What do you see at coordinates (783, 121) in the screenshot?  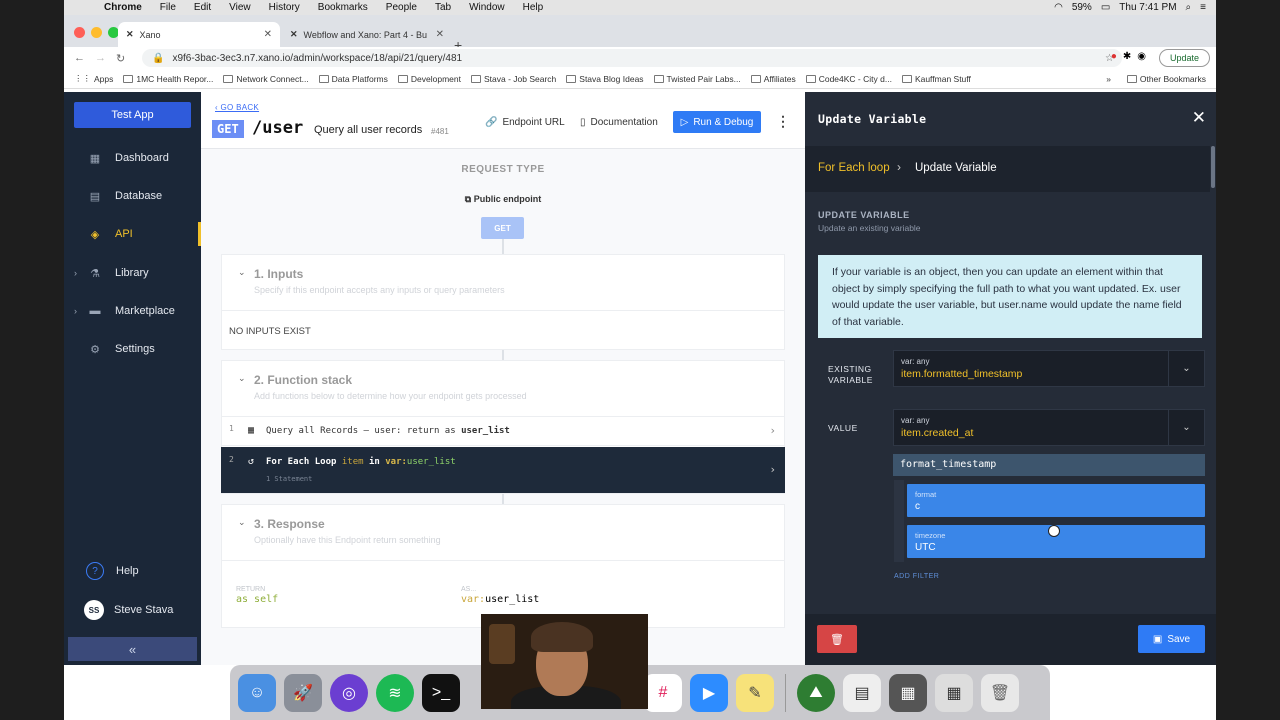 I see `more-options-icon: ⋮` at bounding box center [783, 121].